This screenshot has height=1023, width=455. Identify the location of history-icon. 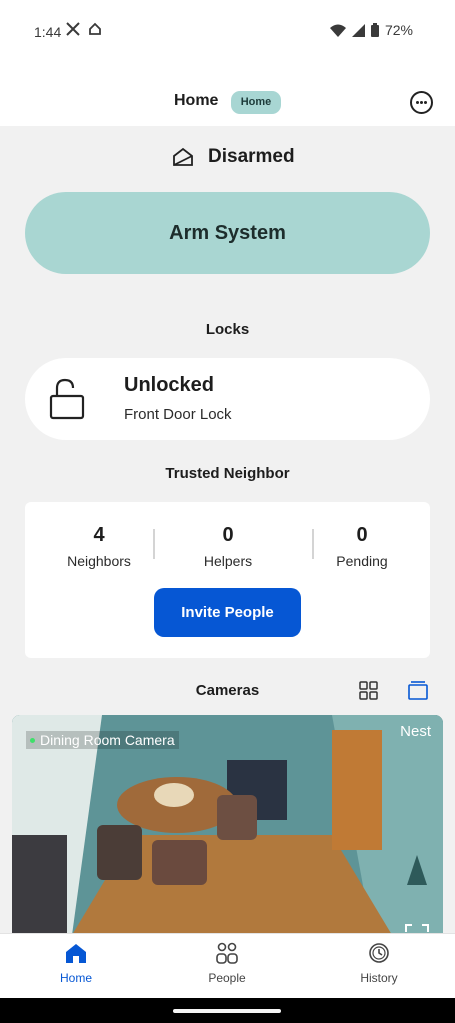
(379, 953).